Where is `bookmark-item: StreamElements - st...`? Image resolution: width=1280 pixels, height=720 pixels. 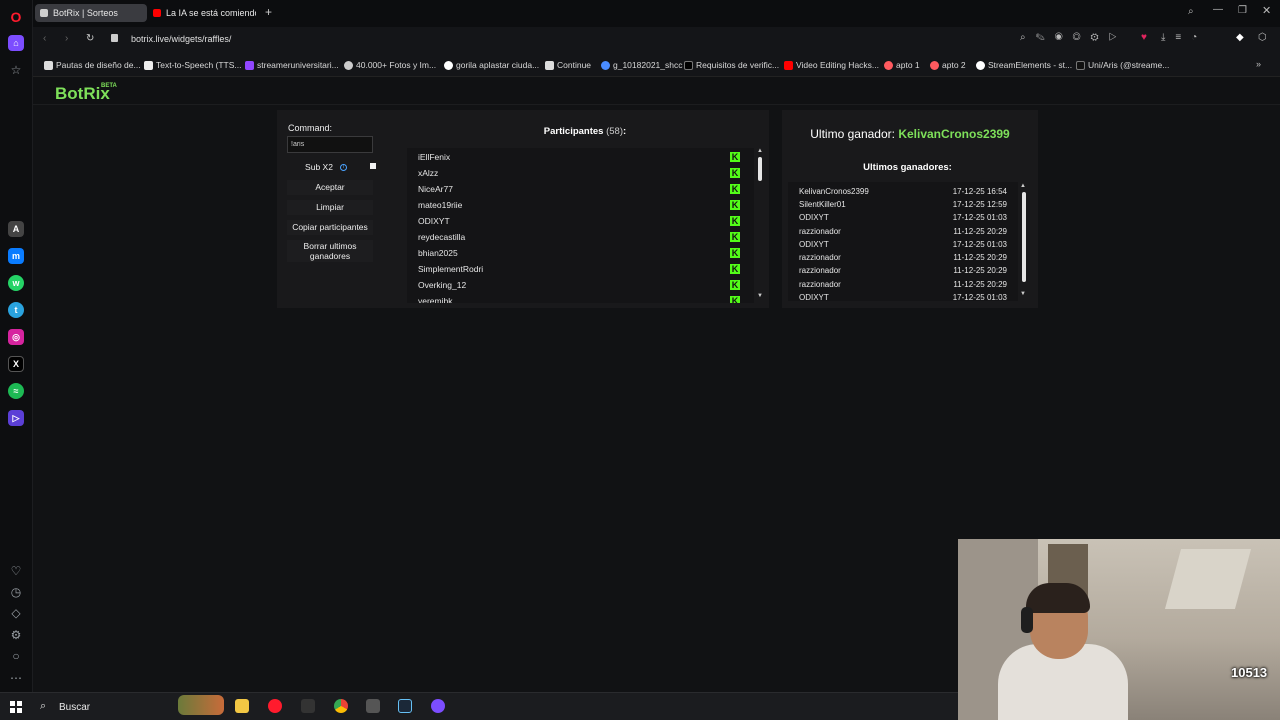 bookmark-item: StreamElements - st... is located at coordinates (1024, 65).